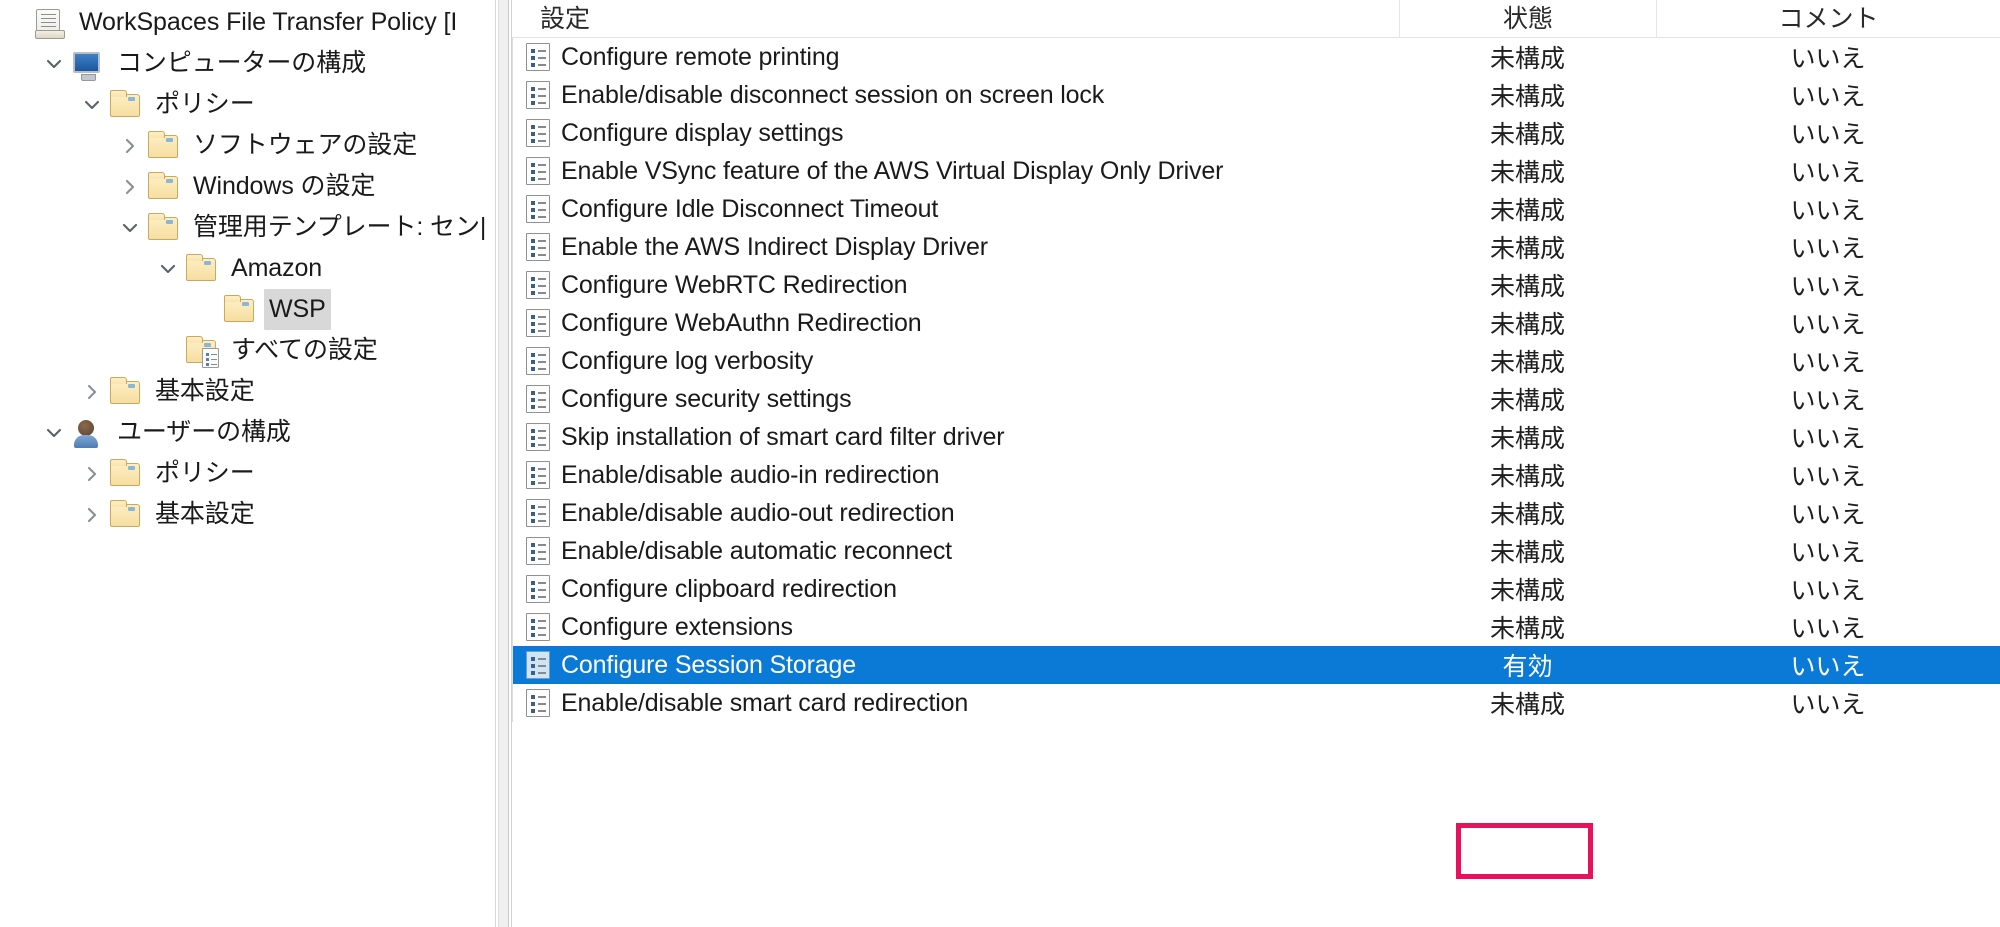  Describe the element at coordinates (201, 351) in the screenshot. I see `folder-doc-icon` at that location.